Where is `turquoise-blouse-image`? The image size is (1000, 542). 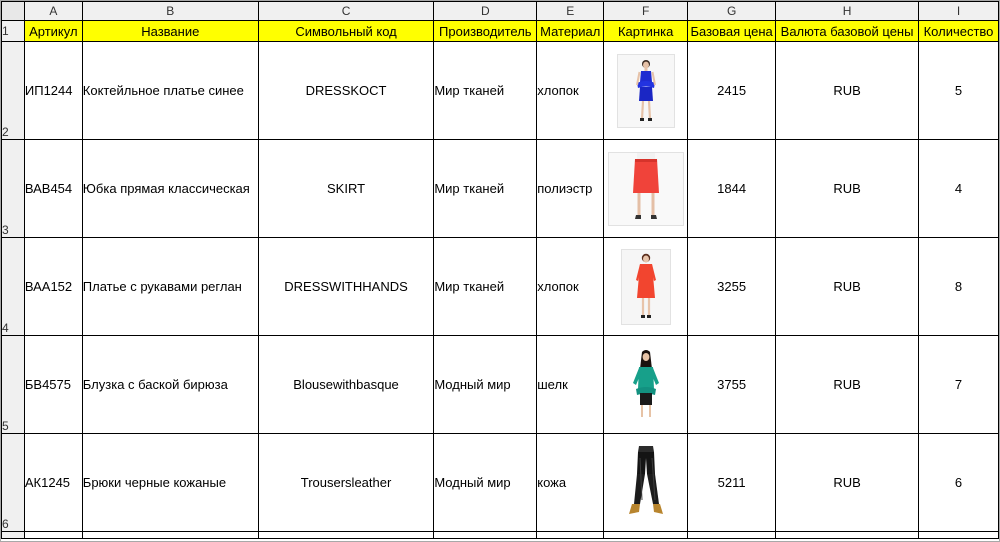
turquoise-blouse-image is located at coordinates (645, 384).